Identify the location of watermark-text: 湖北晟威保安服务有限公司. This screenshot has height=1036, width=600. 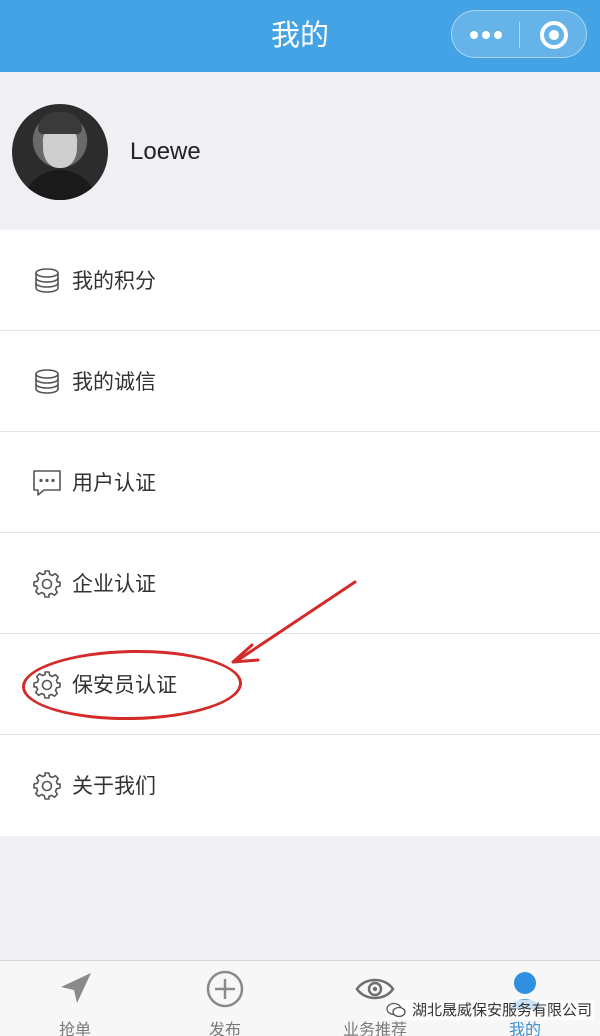
(502, 1010).